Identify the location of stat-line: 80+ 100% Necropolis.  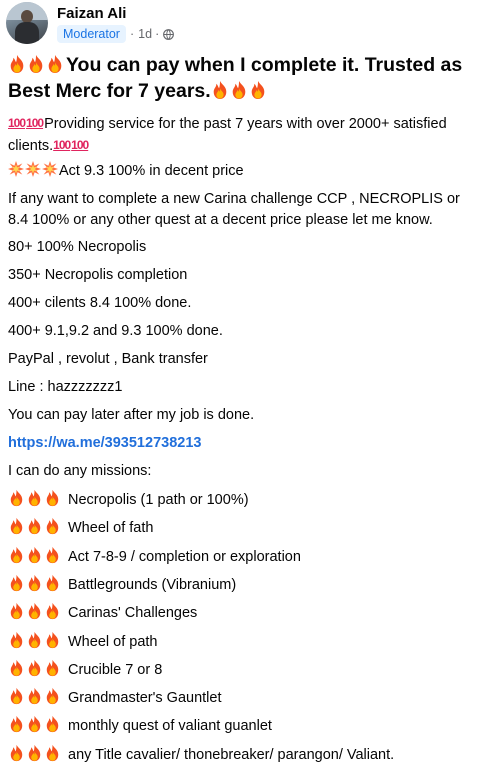
(77, 247).